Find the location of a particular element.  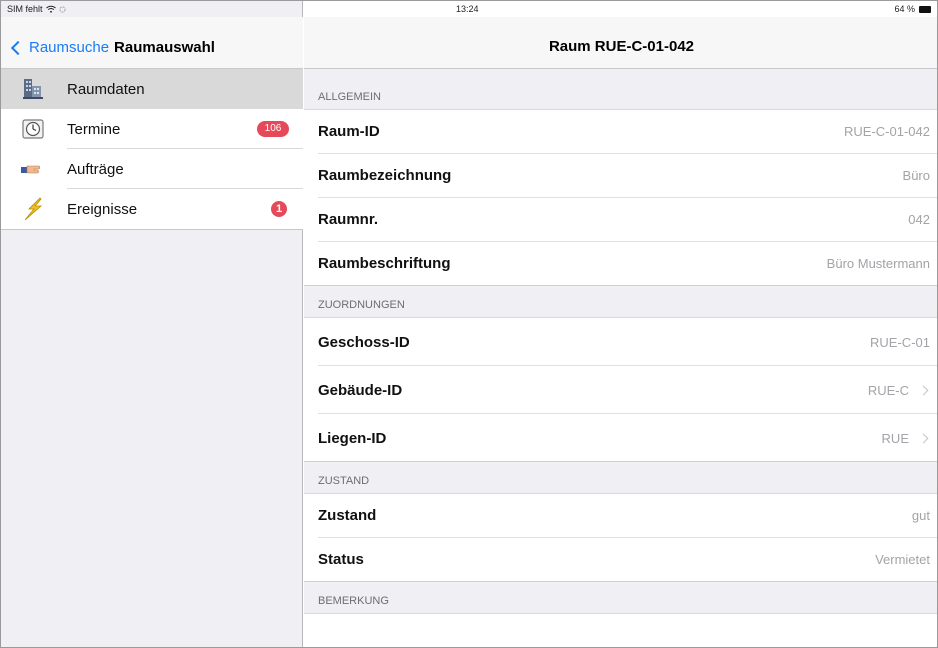

clock-icon is located at coordinates (33, 129).